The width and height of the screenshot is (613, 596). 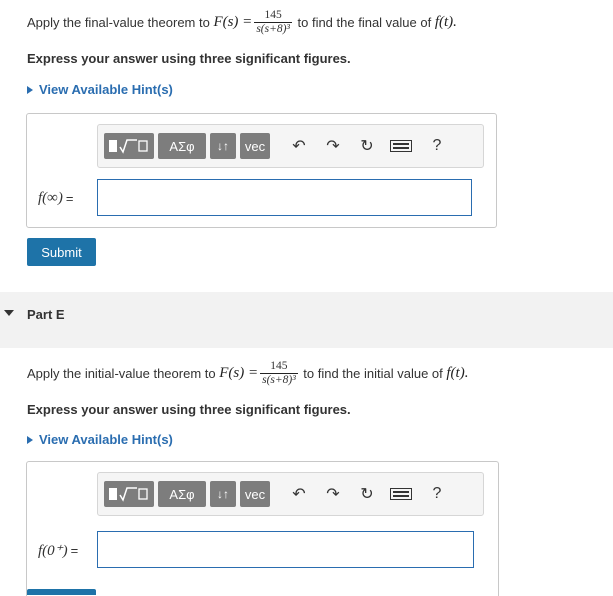 What do you see at coordinates (123, 373) in the screenshot?
I see `question-prefix: Apply the initial-value theorem to` at bounding box center [123, 373].